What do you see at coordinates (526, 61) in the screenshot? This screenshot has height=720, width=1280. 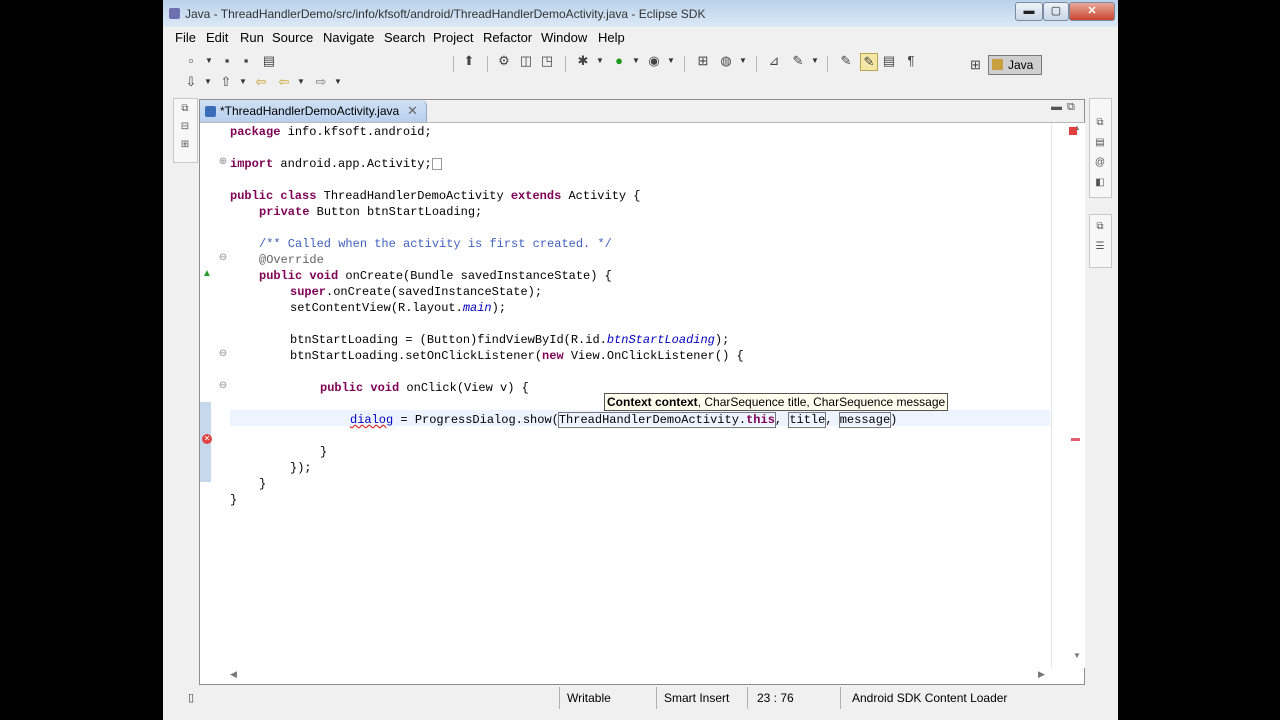 I see `new-package-icon: ◫` at bounding box center [526, 61].